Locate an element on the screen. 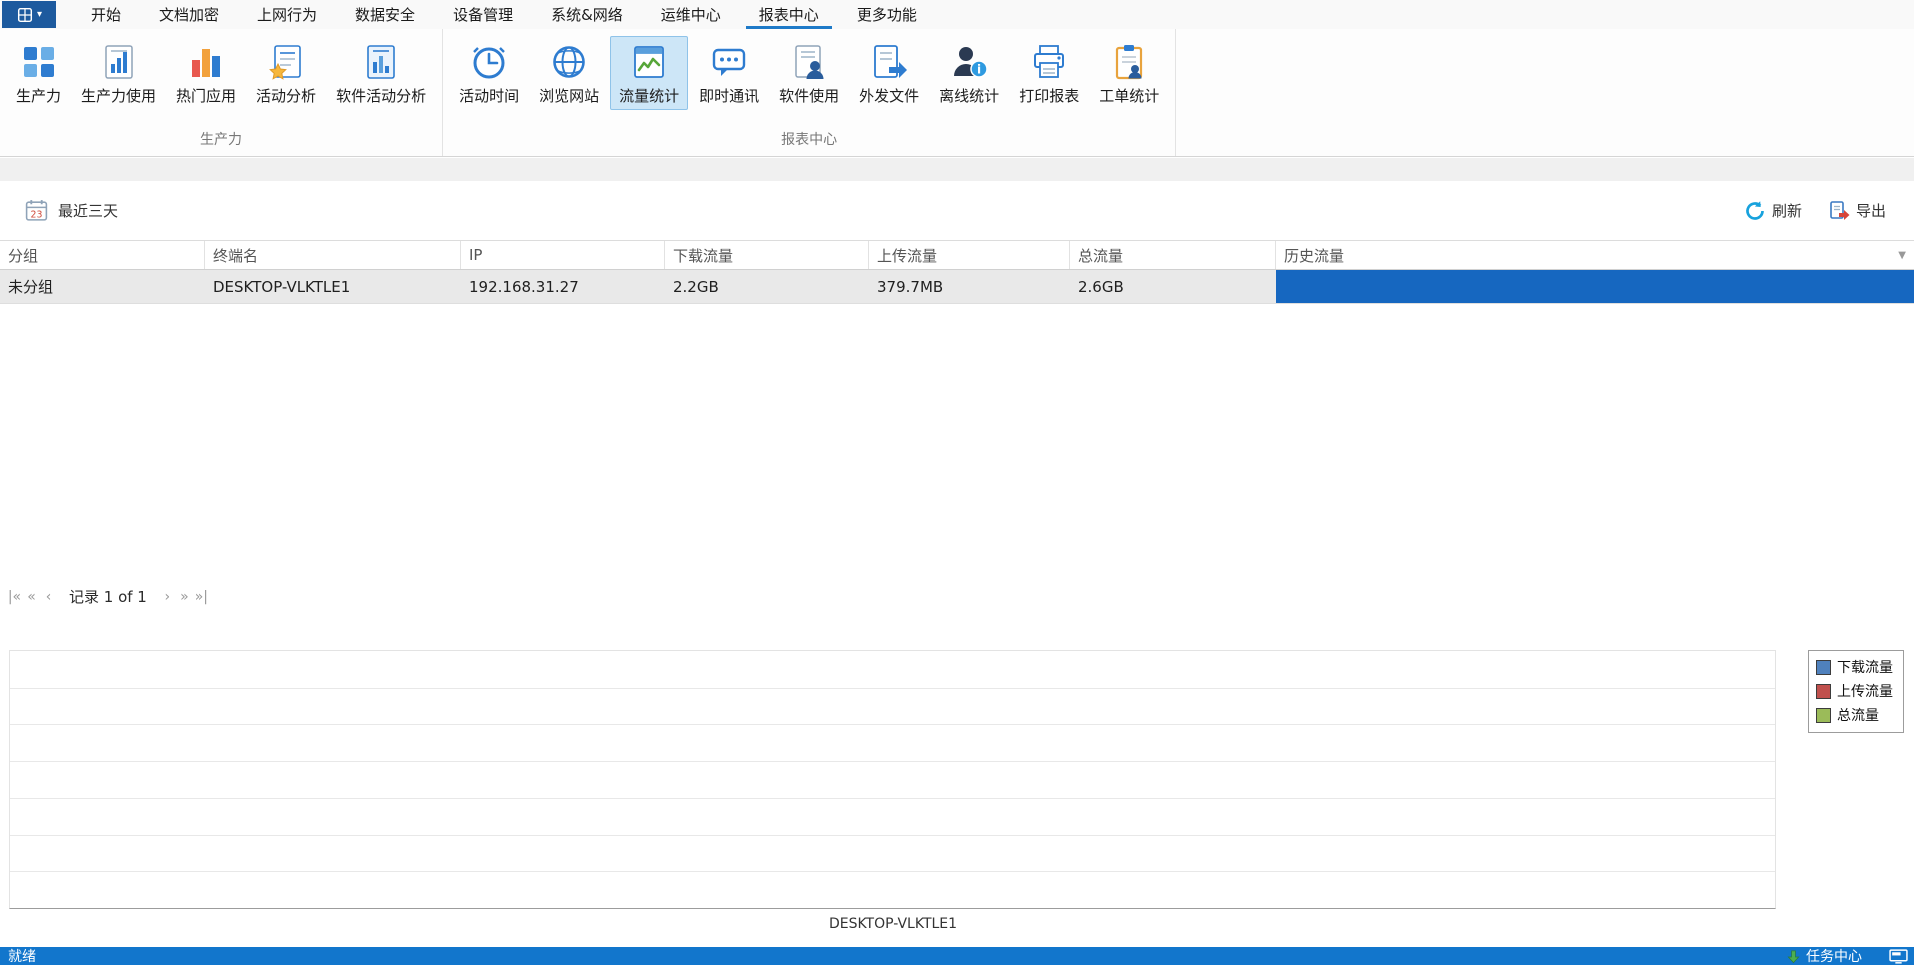 The image size is (1914, 966). cell-0: 未分组 is located at coordinates (31, 287).